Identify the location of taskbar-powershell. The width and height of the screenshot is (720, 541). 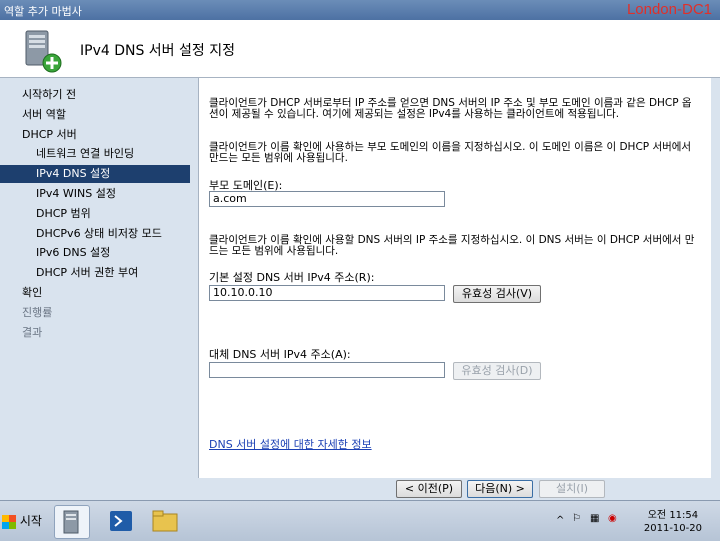
(121, 521).